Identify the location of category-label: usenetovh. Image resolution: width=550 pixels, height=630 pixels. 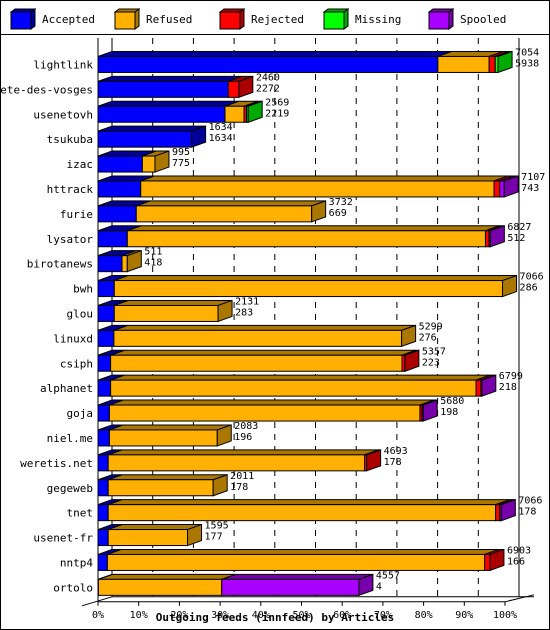
(63, 114).